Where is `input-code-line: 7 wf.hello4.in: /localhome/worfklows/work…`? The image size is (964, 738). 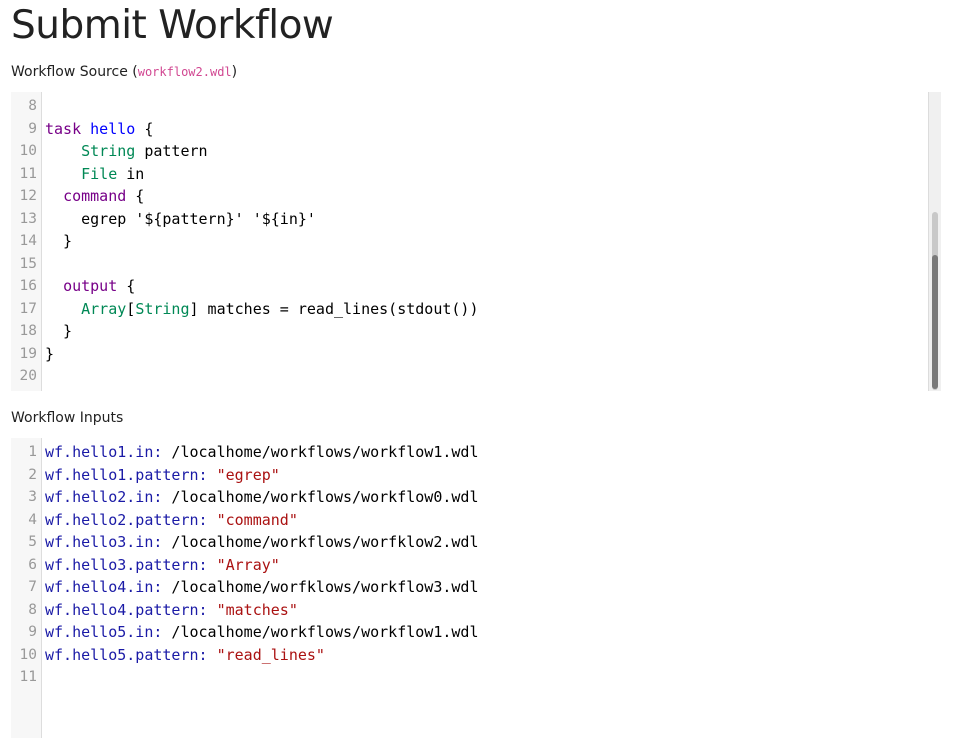
input-code-line: 7 wf.hello4.in: /localhome/worfklows/work… is located at coordinates (476, 587).